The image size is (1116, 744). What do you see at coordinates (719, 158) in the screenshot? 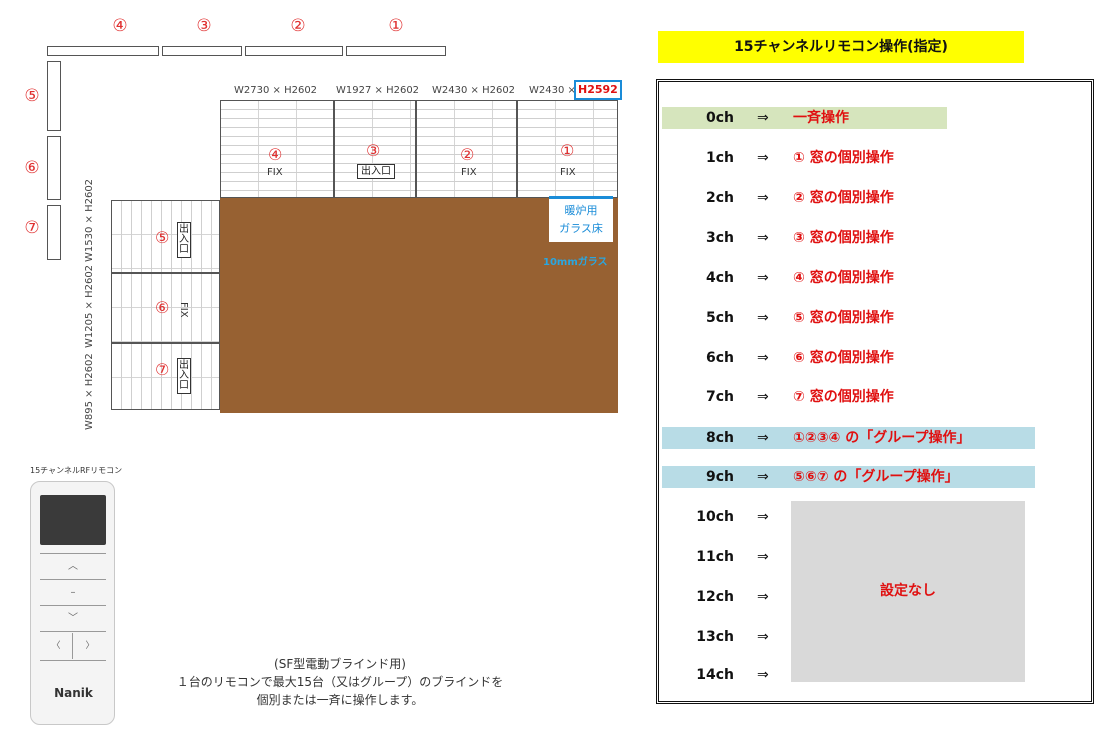
I see `channel-label: 1ch` at bounding box center [719, 158].